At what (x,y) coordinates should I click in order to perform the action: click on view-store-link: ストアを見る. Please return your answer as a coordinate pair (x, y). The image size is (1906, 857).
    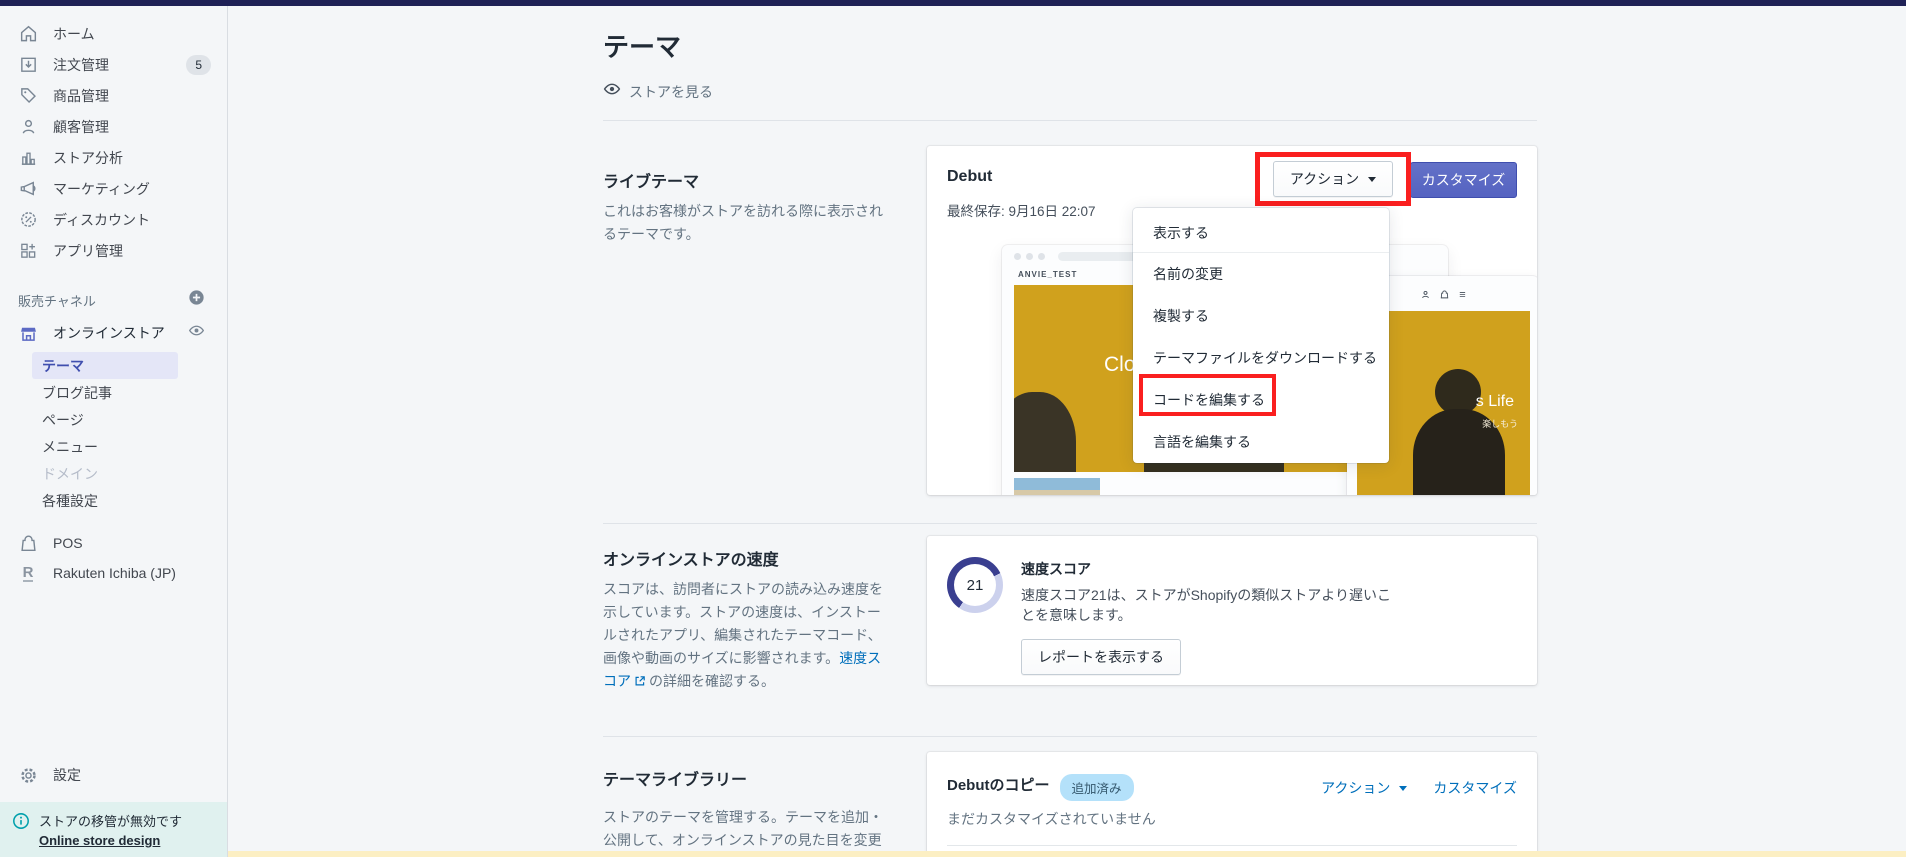
    Looking at the image, I should click on (658, 91).